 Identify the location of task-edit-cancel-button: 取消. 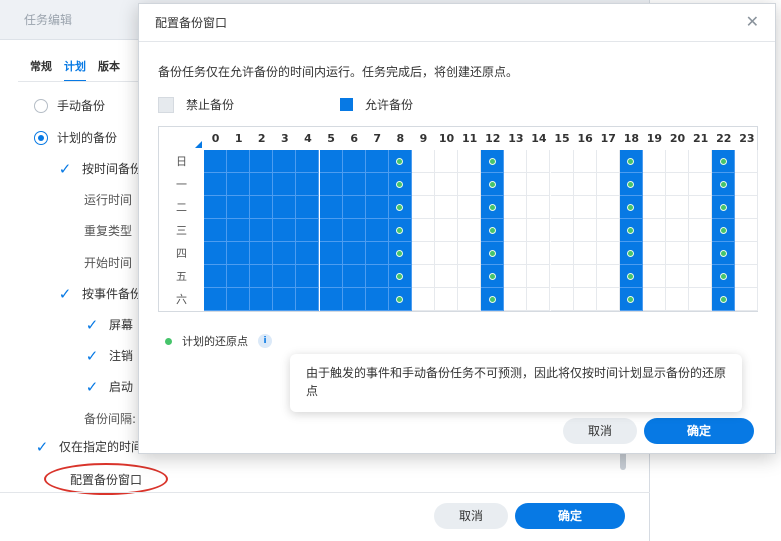
(471, 516).